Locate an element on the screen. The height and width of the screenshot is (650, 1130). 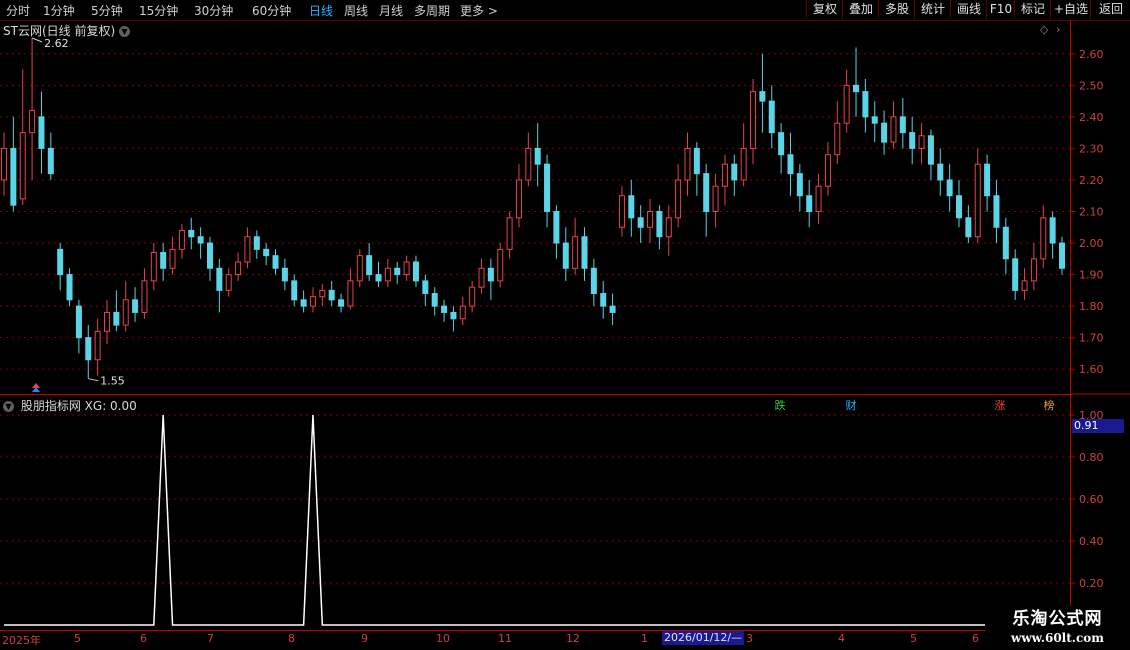
period-tab-monthly: 月线 is located at coordinates (391, 10).